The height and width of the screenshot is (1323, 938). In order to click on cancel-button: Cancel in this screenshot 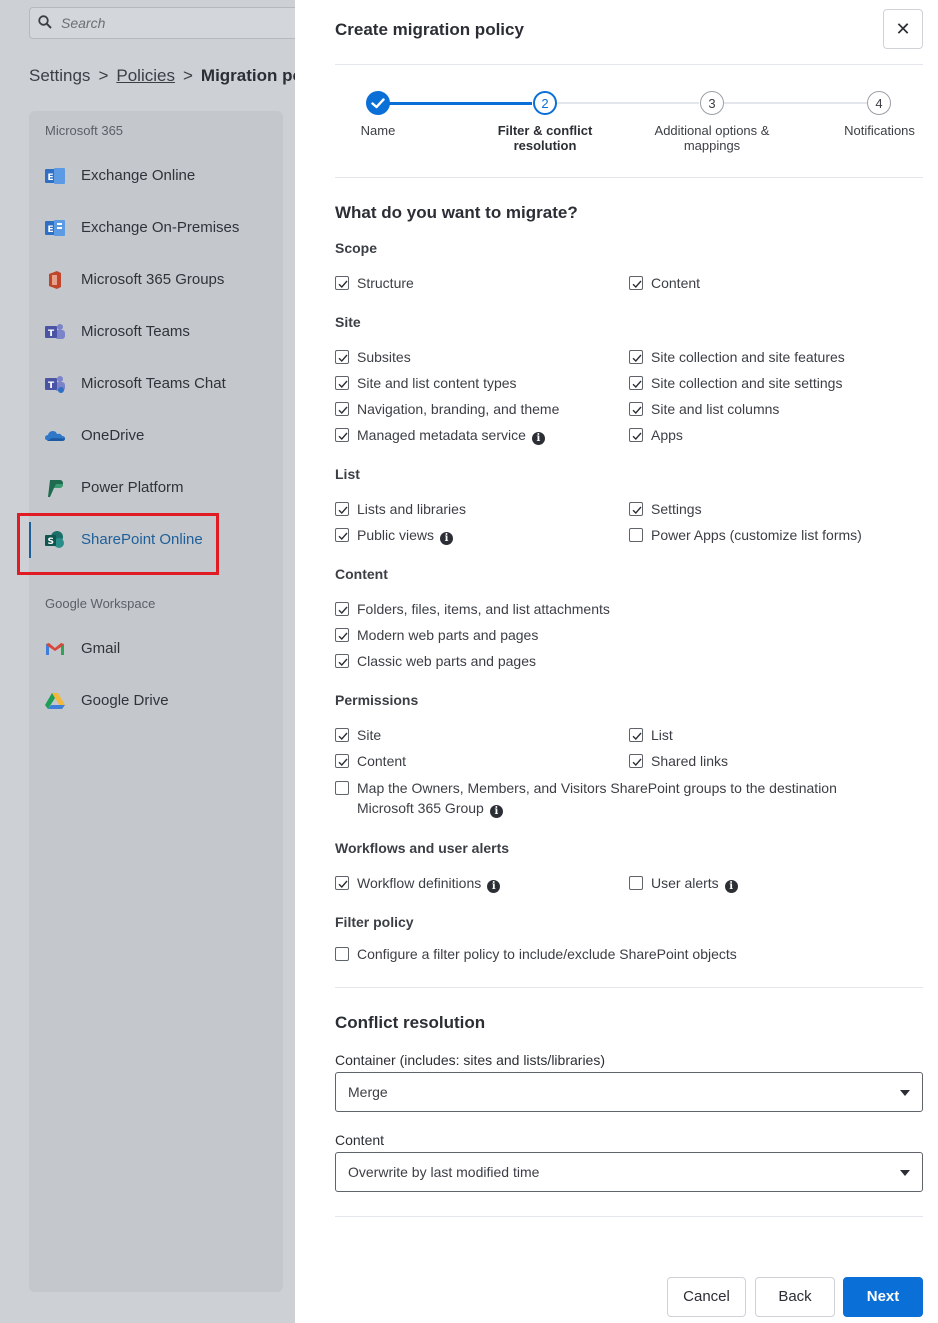, I will do `click(706, 1297)`.